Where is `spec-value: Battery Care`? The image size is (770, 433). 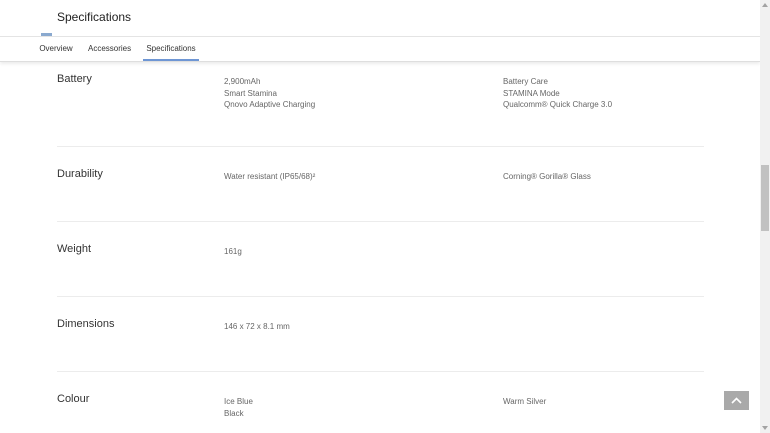
spec-value: Battery Care is located at coordinates (525, 81).